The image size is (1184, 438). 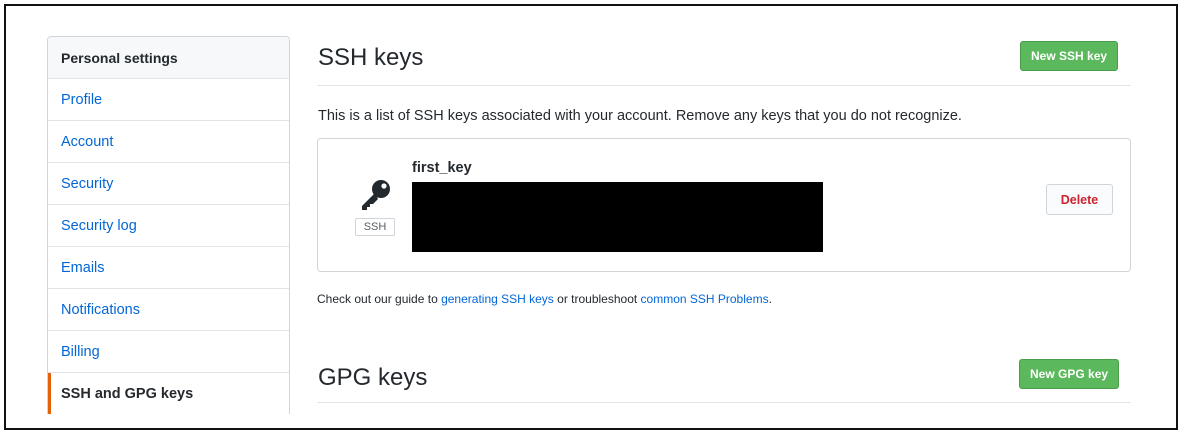 I want to click on sidebar-header: Personal settings, so click(x=168, y=58).